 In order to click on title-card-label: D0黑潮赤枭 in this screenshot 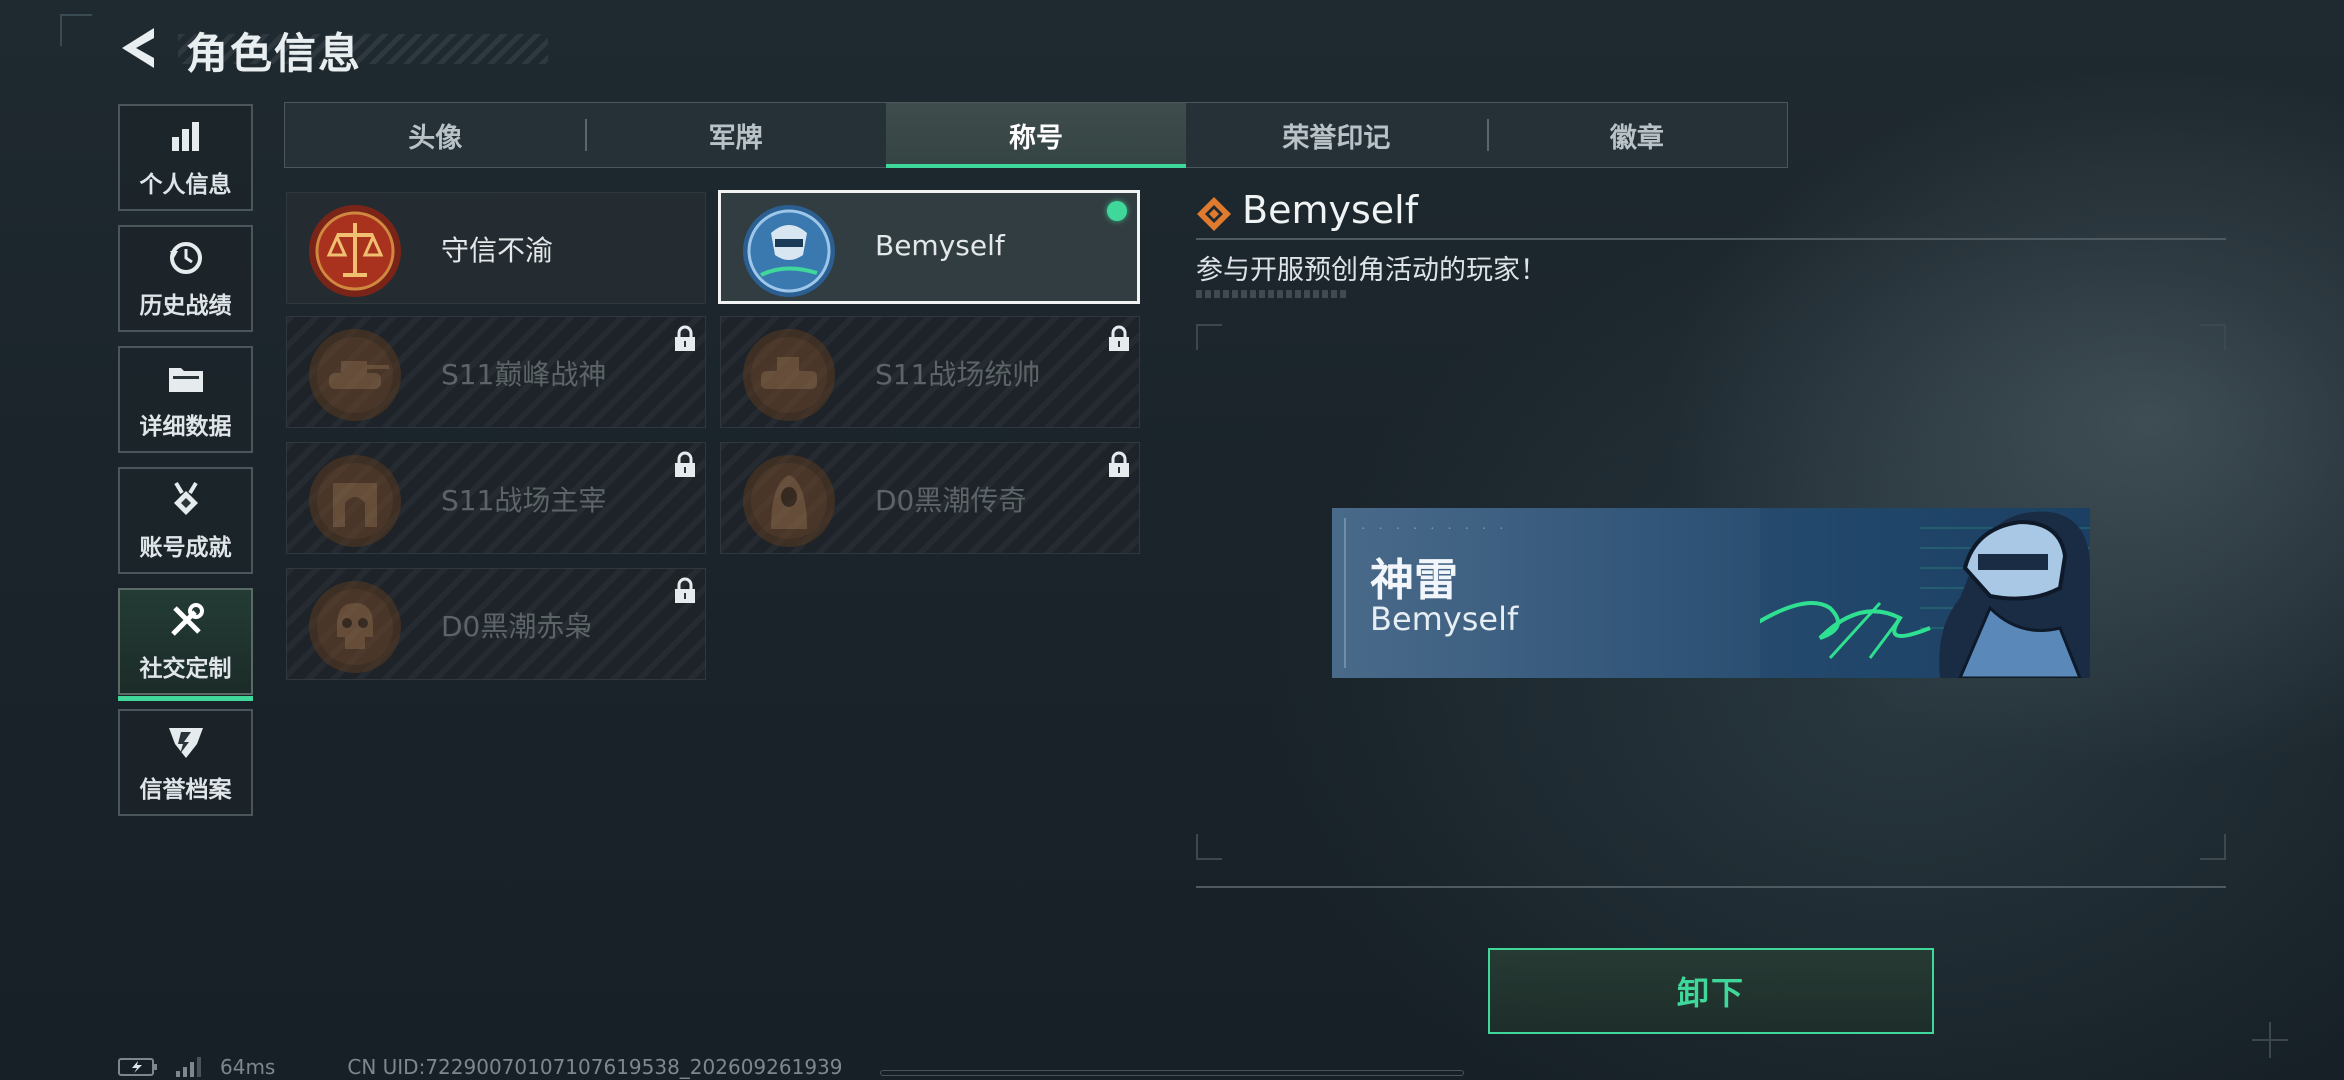, I will do `click(517, 626)`.